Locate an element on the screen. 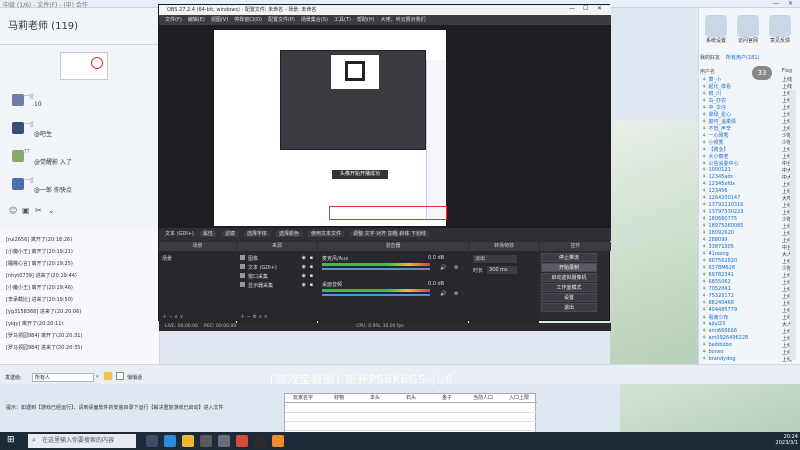  user-row: ⚘ 13792210316 上线 is located at coordinates (748, 205).